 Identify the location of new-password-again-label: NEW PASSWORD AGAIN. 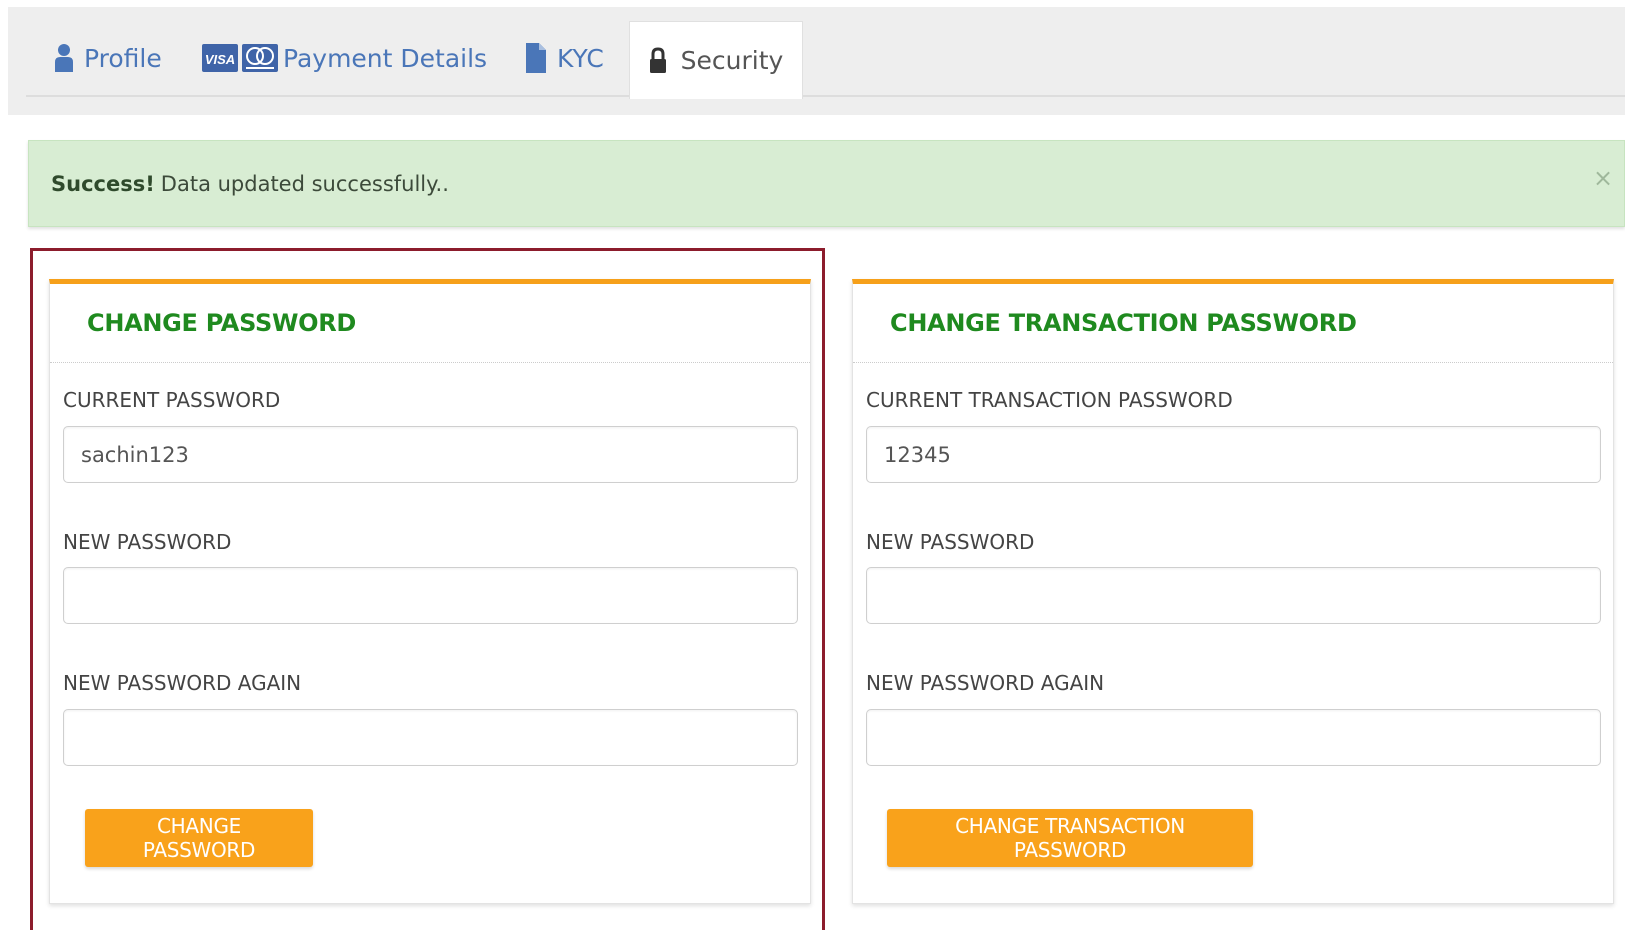
(182, 683).